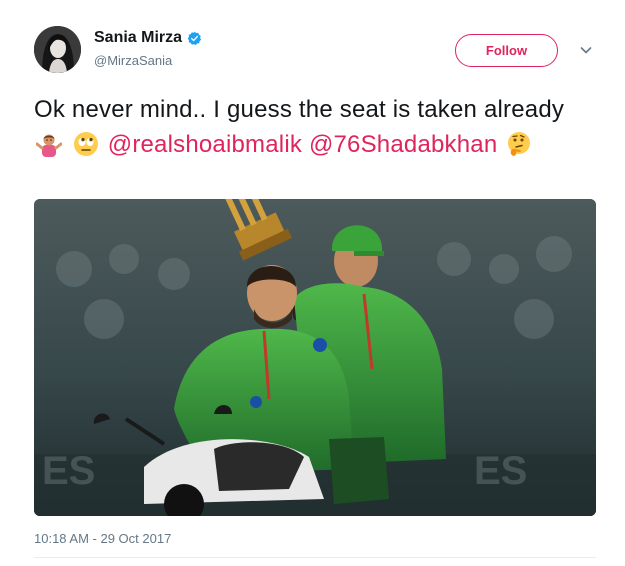 This screenshot has height=566, width=625. I want to click on divider, so click(315, 557).